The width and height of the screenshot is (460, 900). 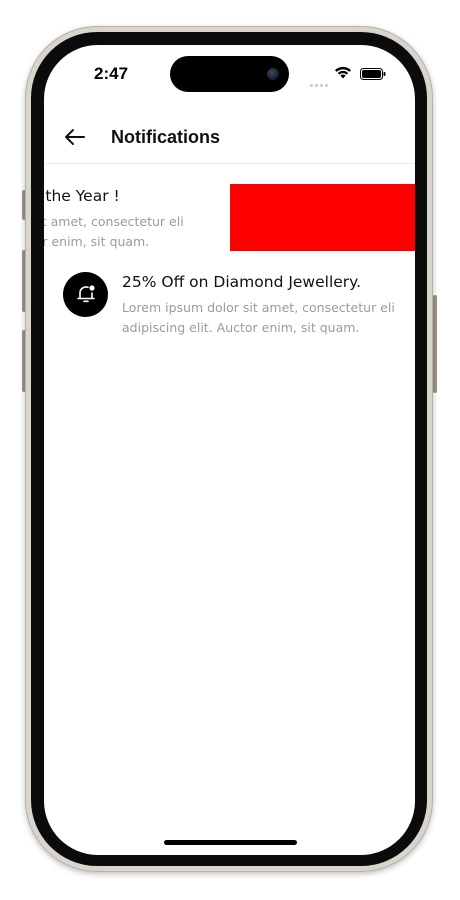 What do you see at coordinates (229, 74) in the screenshot?
I see `dynamic-island` at bounding box center [229, 74].